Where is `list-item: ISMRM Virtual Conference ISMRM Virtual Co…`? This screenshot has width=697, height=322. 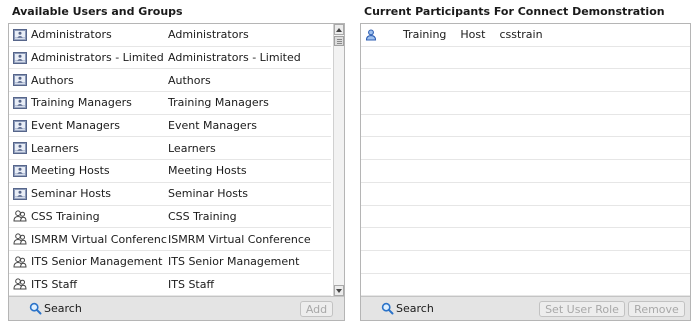 list-item: ISMRM Virtual Conference ISMRM Virtual Co… is located at coordinates (170, 239).